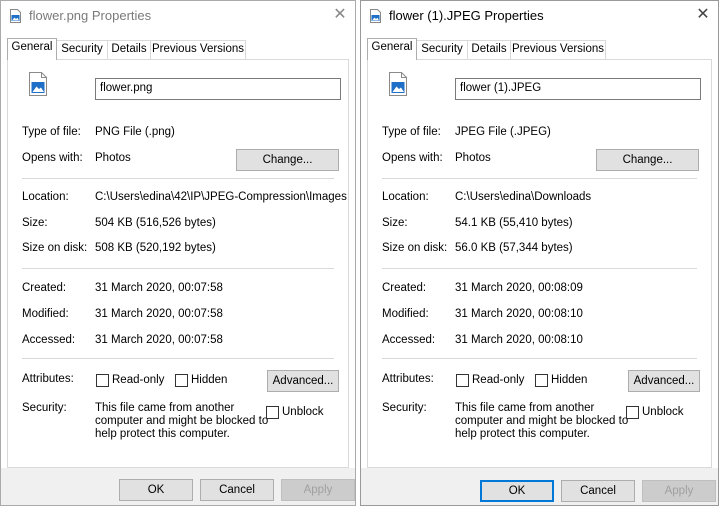 This screenshot has height=506, width=719. I want to click on size-value: 504 KB (516,526 bytes), so click(155, 223).